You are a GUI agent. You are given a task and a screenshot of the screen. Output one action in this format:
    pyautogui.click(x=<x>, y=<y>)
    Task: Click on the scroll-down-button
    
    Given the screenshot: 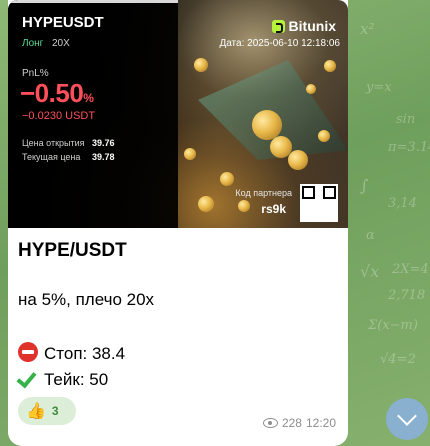 What is the action you would take?
    pyautogui.click(x=407, y=419)
    